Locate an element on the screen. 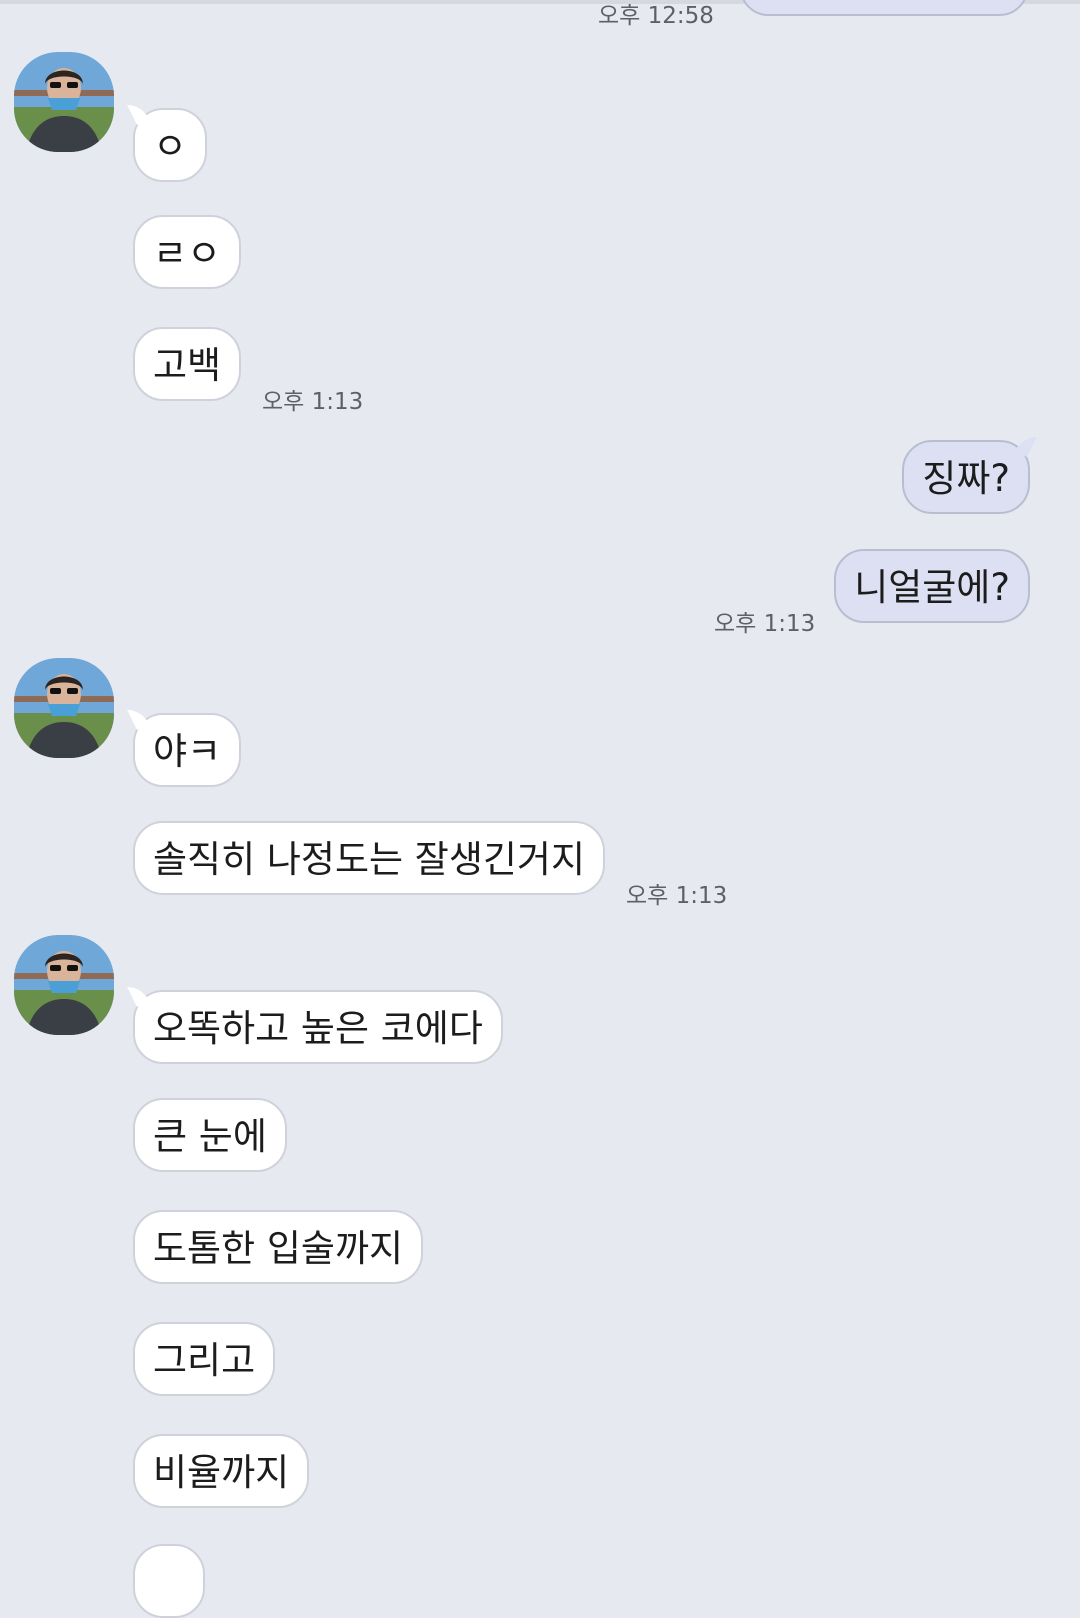  message-text: 비율까지 is located at coordinates (221, 1472).